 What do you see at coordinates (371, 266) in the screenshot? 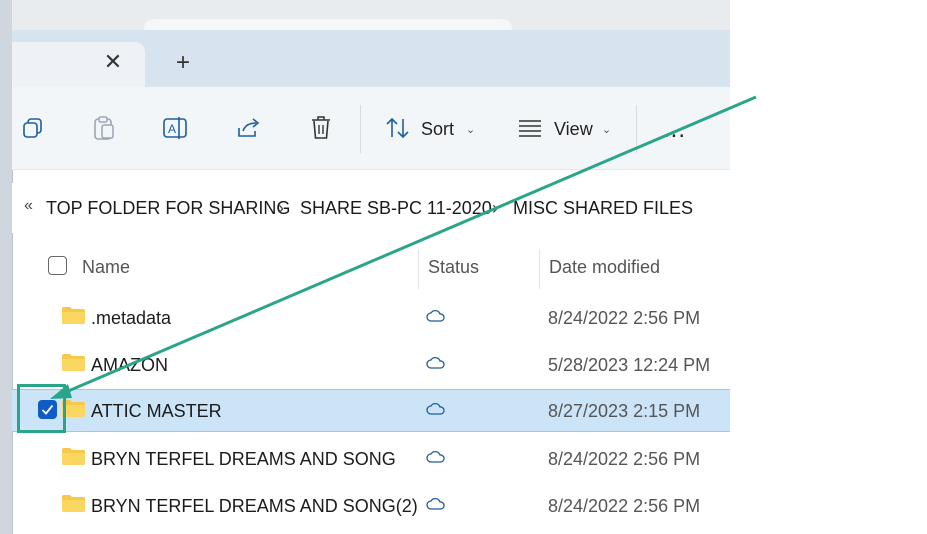
I see `column-header-row: Name Status Date modified` at bounding box center [371, 266].